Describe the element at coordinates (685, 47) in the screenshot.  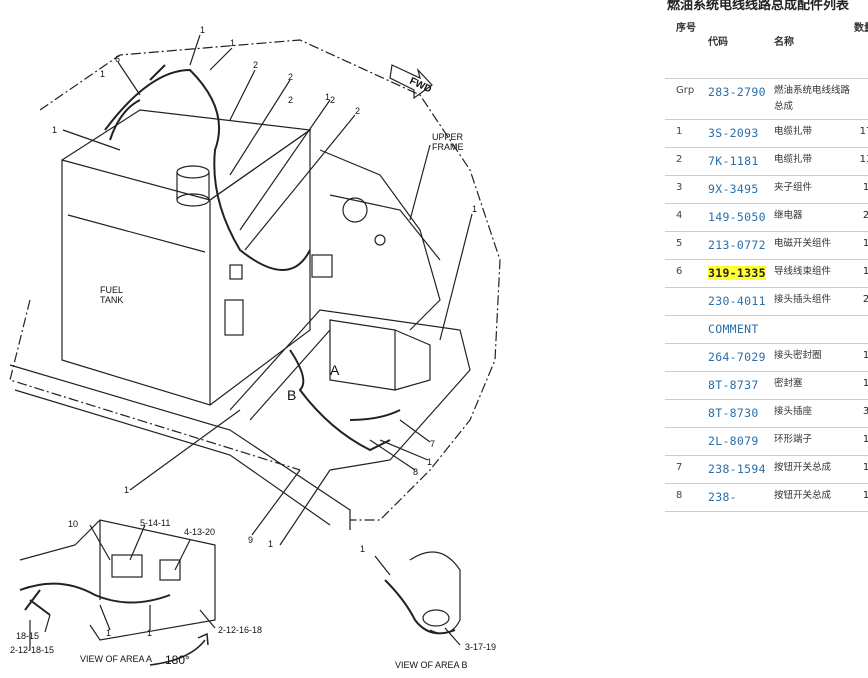
I see `col-header-seq: 序号` at that location.